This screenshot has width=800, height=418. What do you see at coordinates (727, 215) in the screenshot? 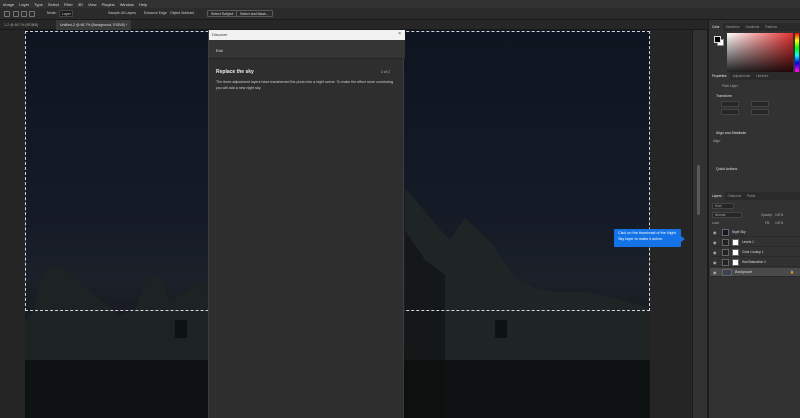
I see `blend-mode-select: Normal` at bounding box center [727, 215].